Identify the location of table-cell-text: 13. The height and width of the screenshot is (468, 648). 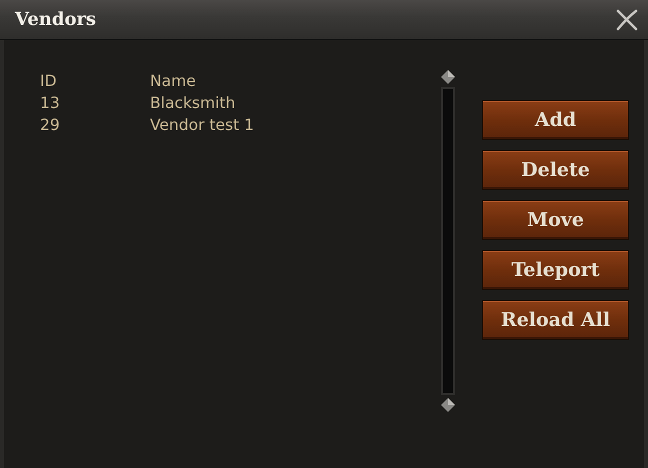
(50, 103).